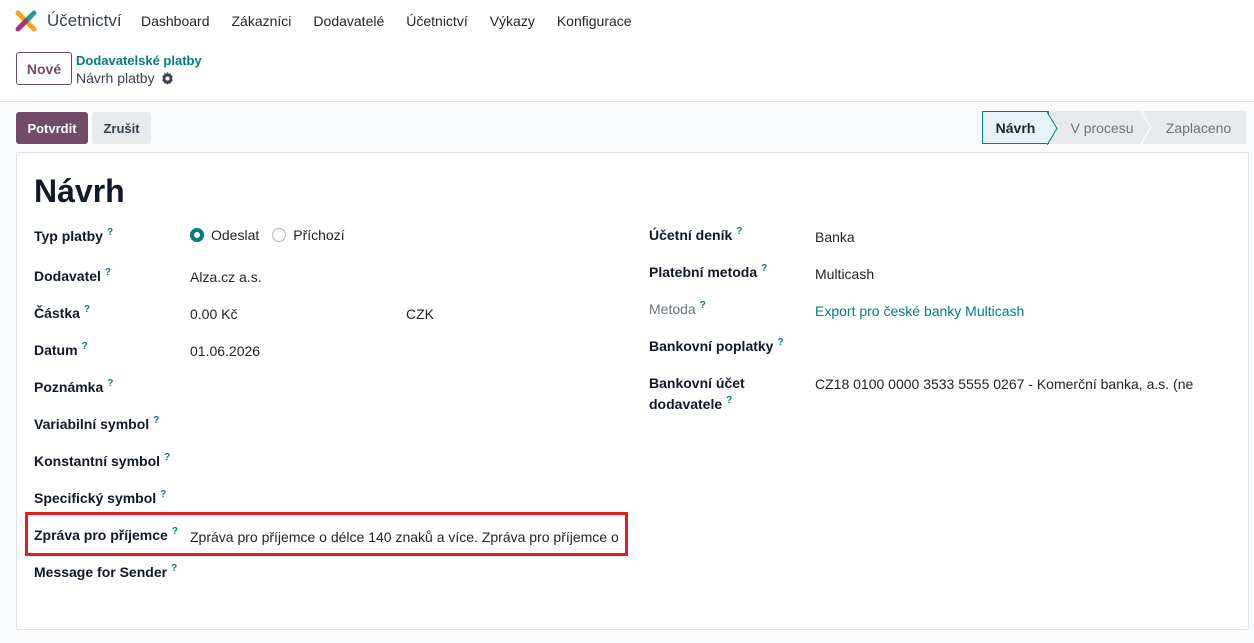 The height and width of the screenshot is (643, 1254). I want to click on cancel-button: Zrušit, so click(121, 128).